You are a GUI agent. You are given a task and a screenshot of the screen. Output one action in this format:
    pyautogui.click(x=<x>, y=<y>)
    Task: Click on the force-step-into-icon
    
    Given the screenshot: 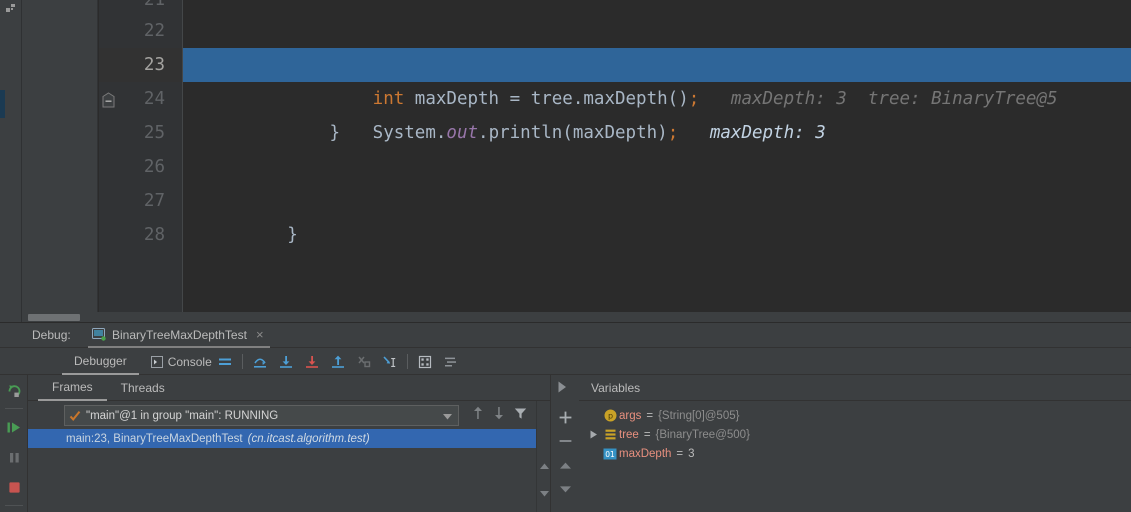 What is the action you would take?
    pyautogui.click(x=312, y=361)
    